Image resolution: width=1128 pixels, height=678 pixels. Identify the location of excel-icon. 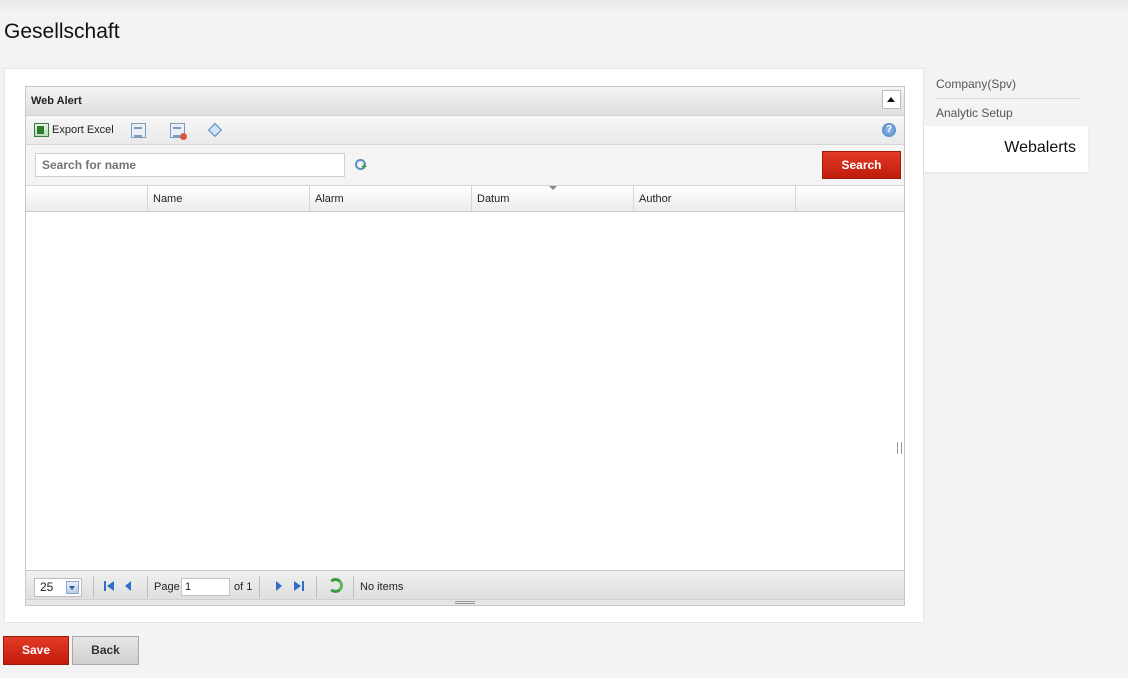
(41, 130).